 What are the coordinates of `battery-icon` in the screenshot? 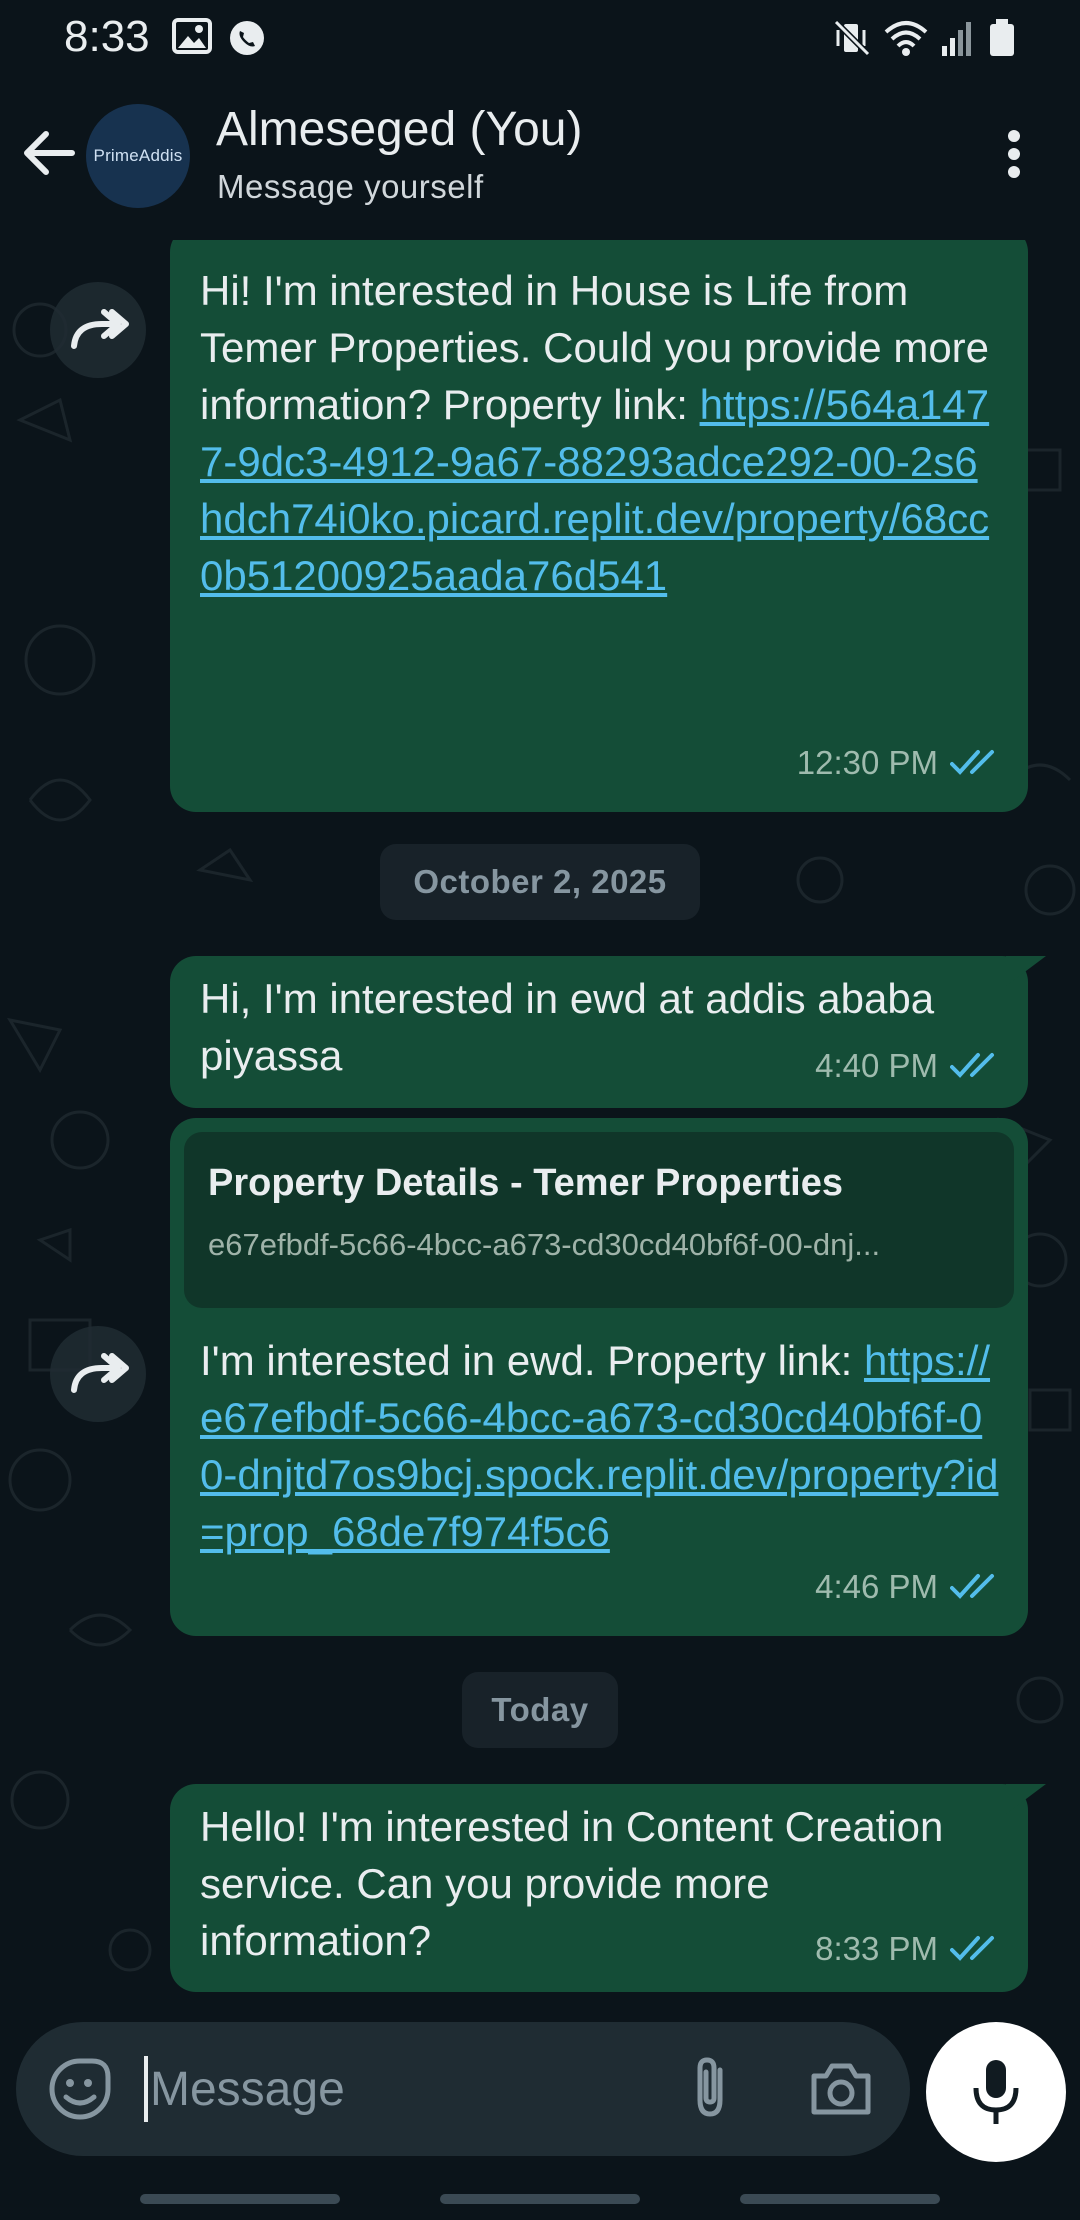 It's located at (1002, 37).